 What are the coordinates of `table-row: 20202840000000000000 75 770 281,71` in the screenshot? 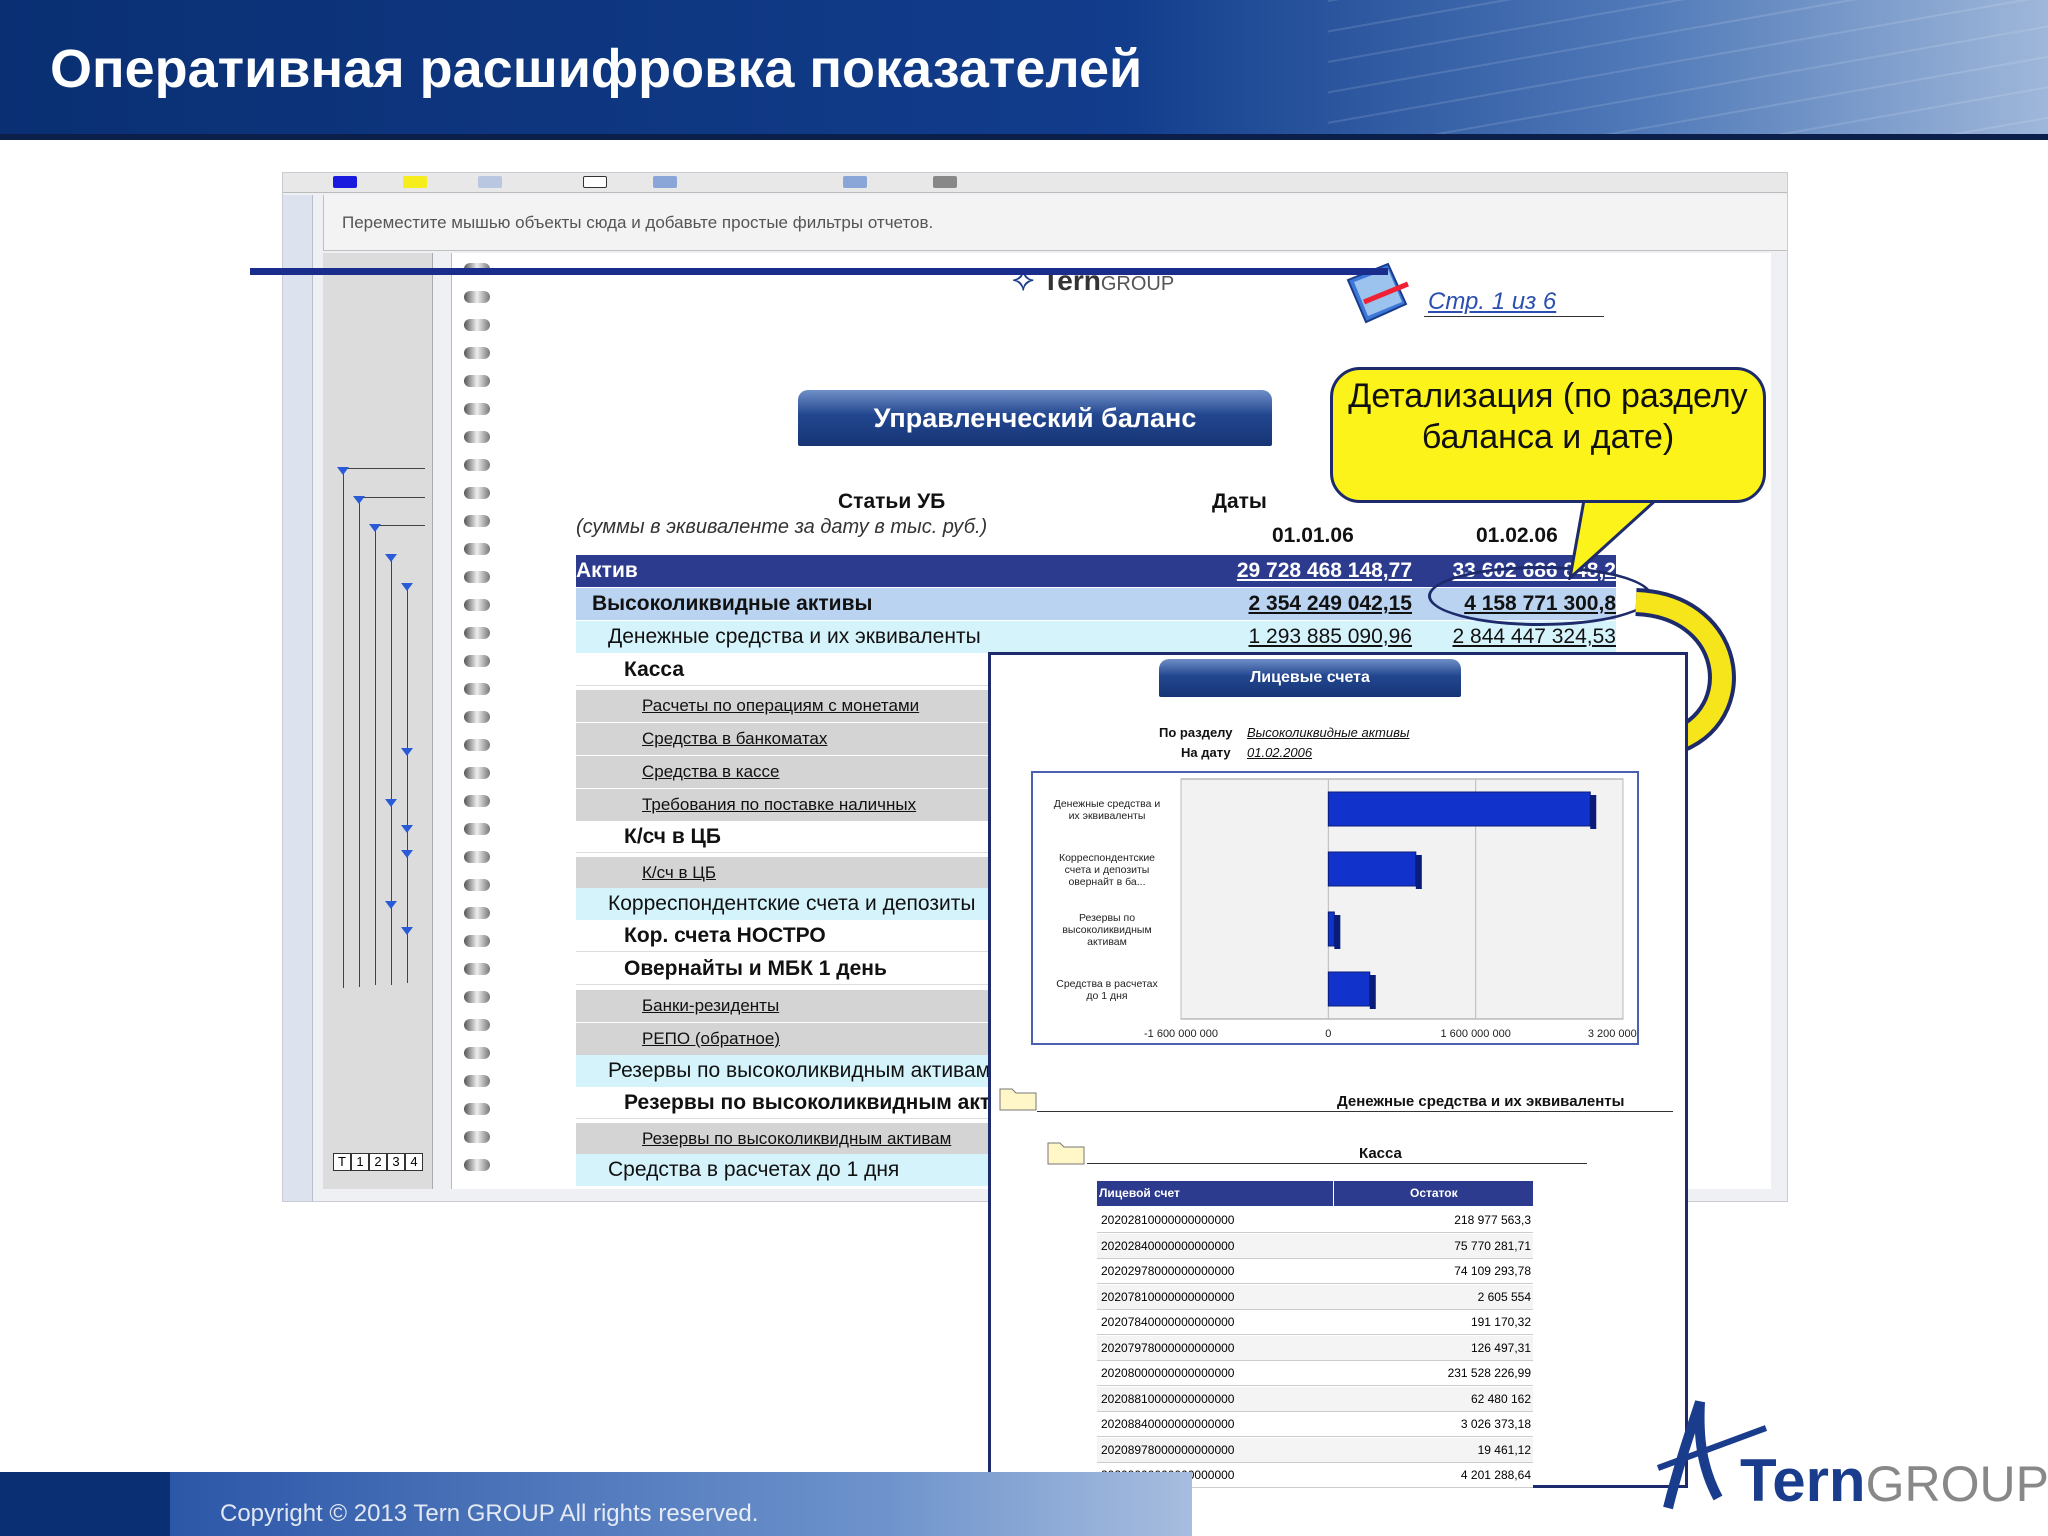 It's located at (1315, 1246).